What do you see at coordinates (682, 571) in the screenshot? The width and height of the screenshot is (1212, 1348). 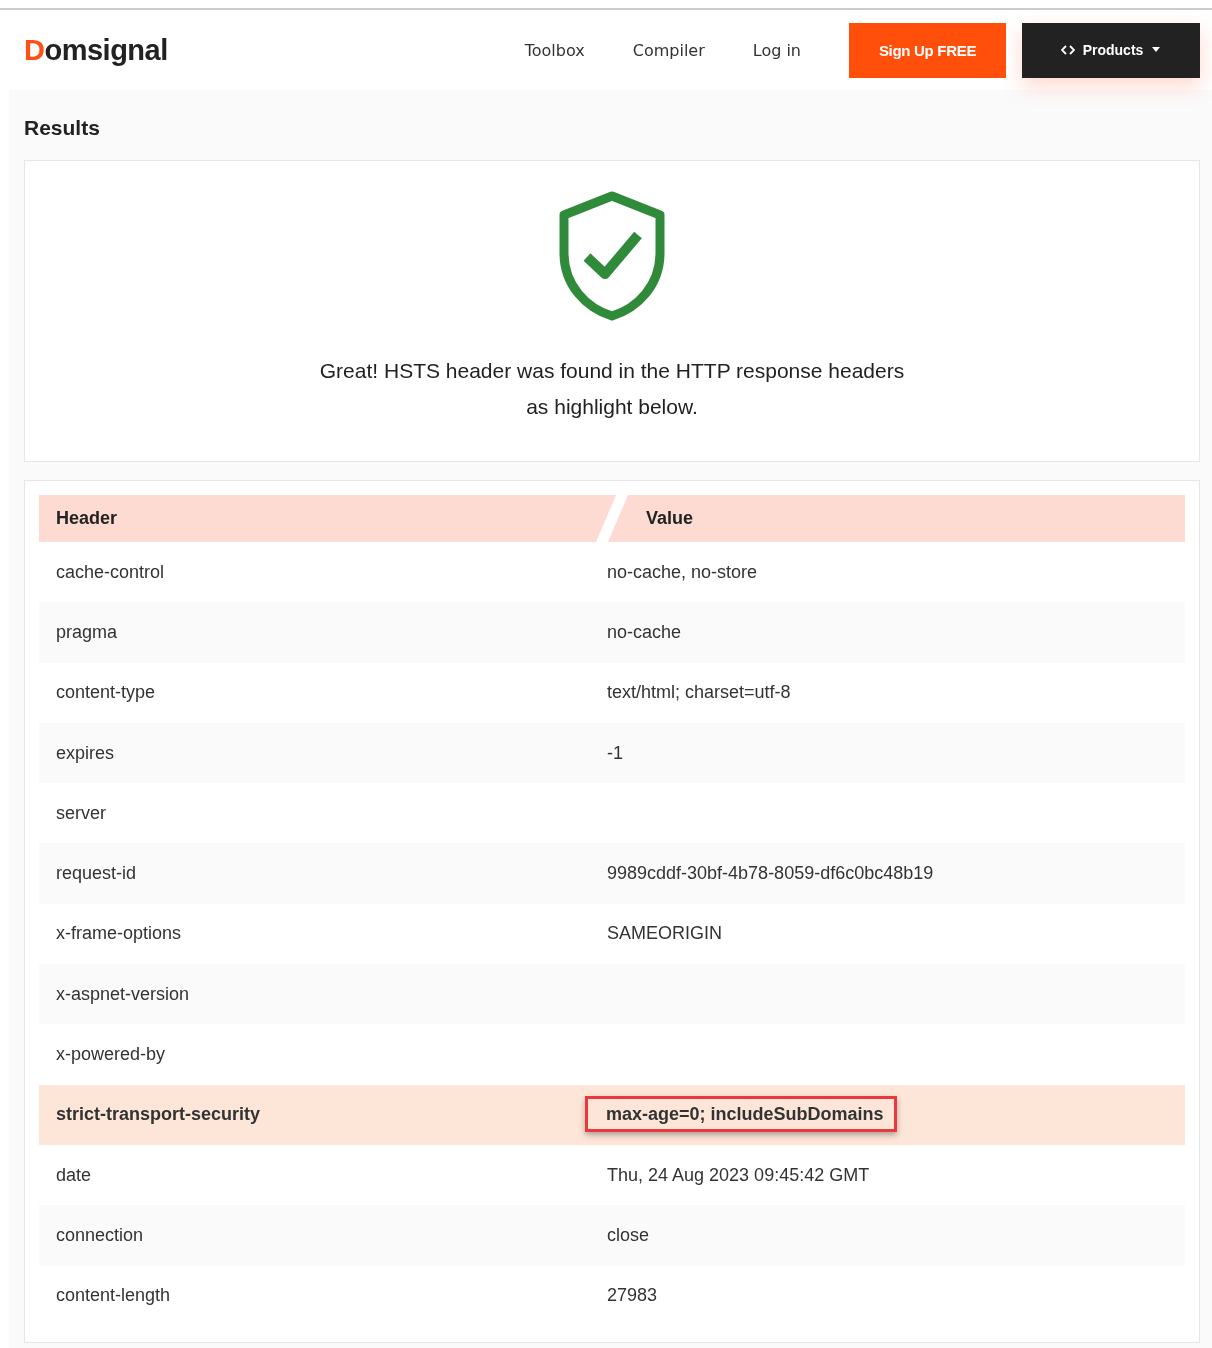 I see `table-cell: no-cache, no-store` at bounding box center [682, 571].